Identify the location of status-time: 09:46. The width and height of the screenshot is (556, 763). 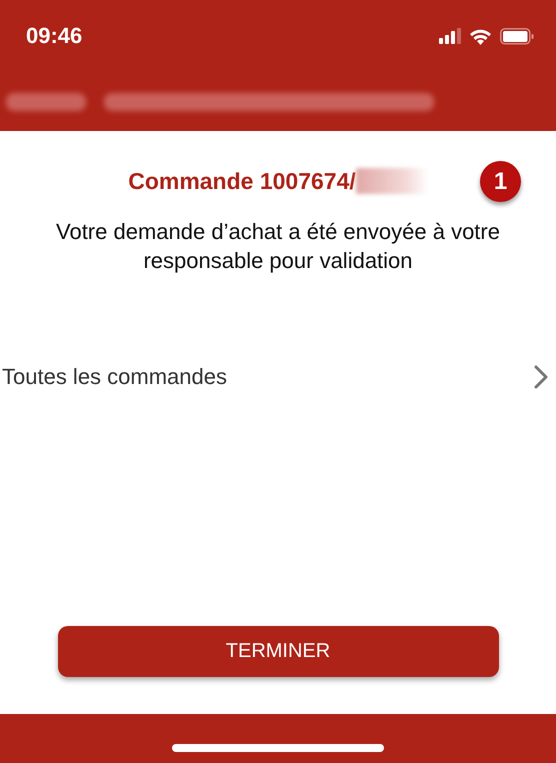
(54, 36).